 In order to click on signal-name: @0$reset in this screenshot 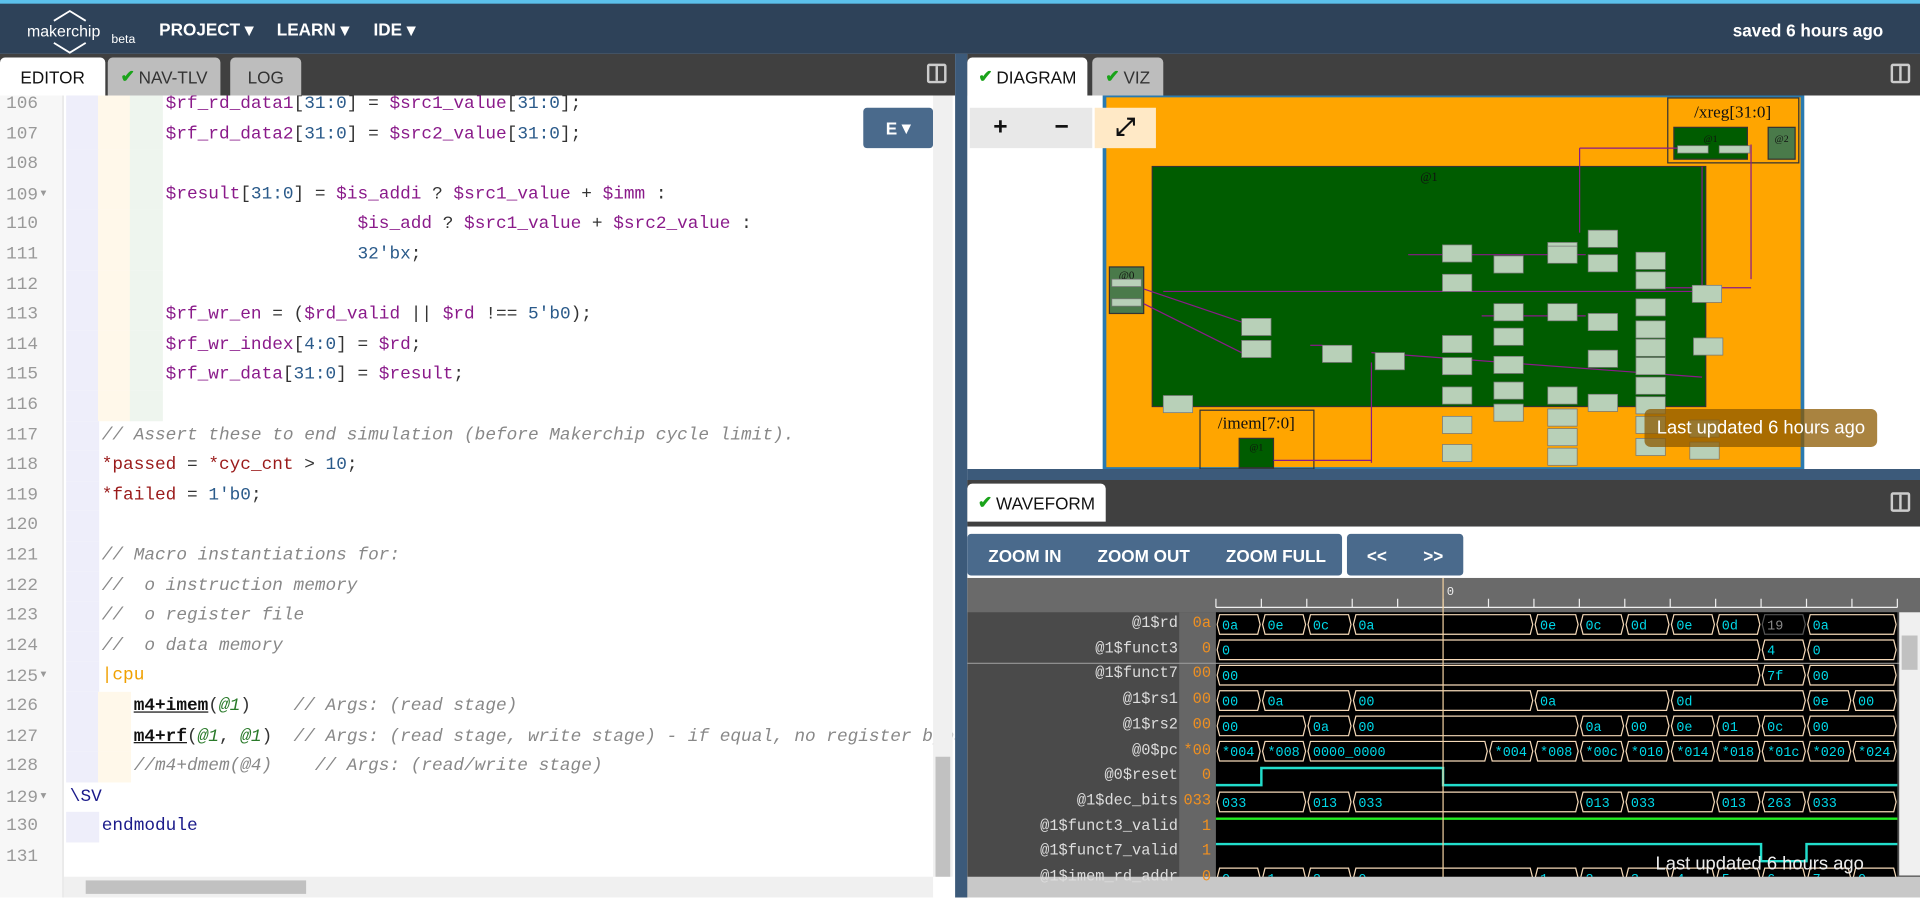, I will do `click(1072, 775)`.